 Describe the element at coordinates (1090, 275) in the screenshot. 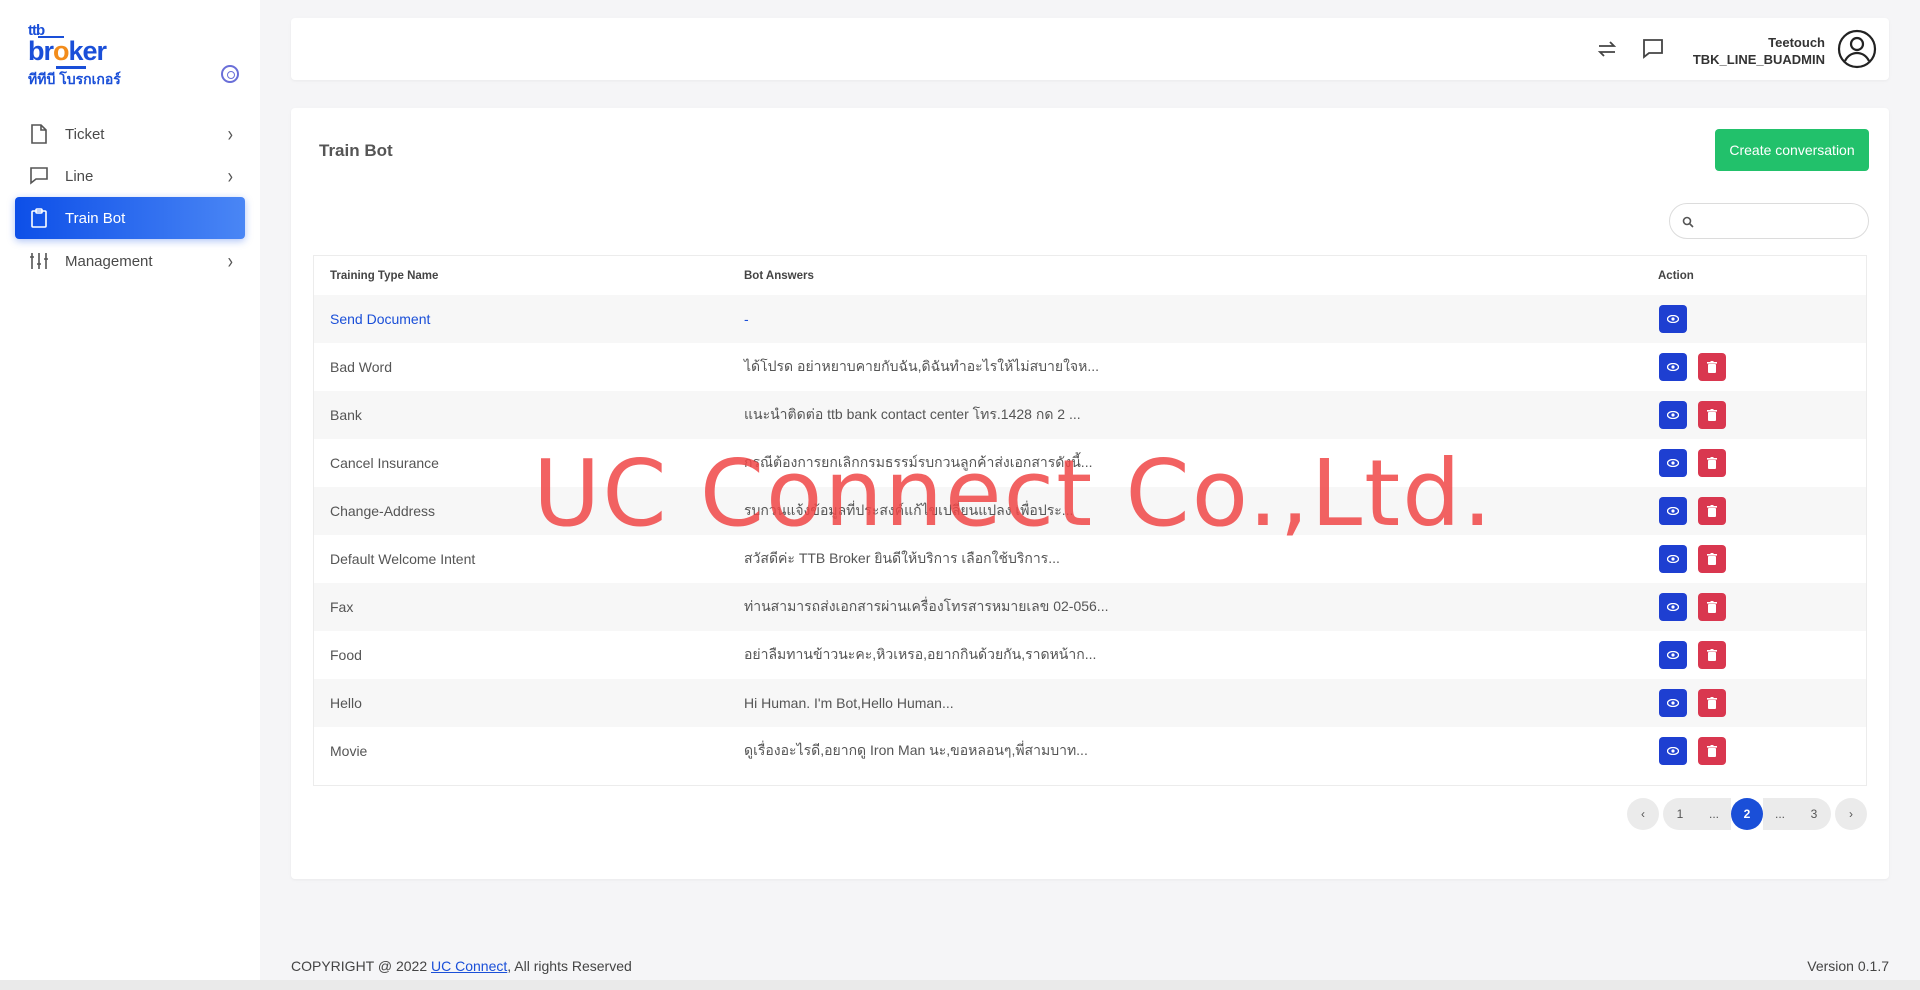

I see `table-header-row: Training Type Name Bot Answers Action` at that location.